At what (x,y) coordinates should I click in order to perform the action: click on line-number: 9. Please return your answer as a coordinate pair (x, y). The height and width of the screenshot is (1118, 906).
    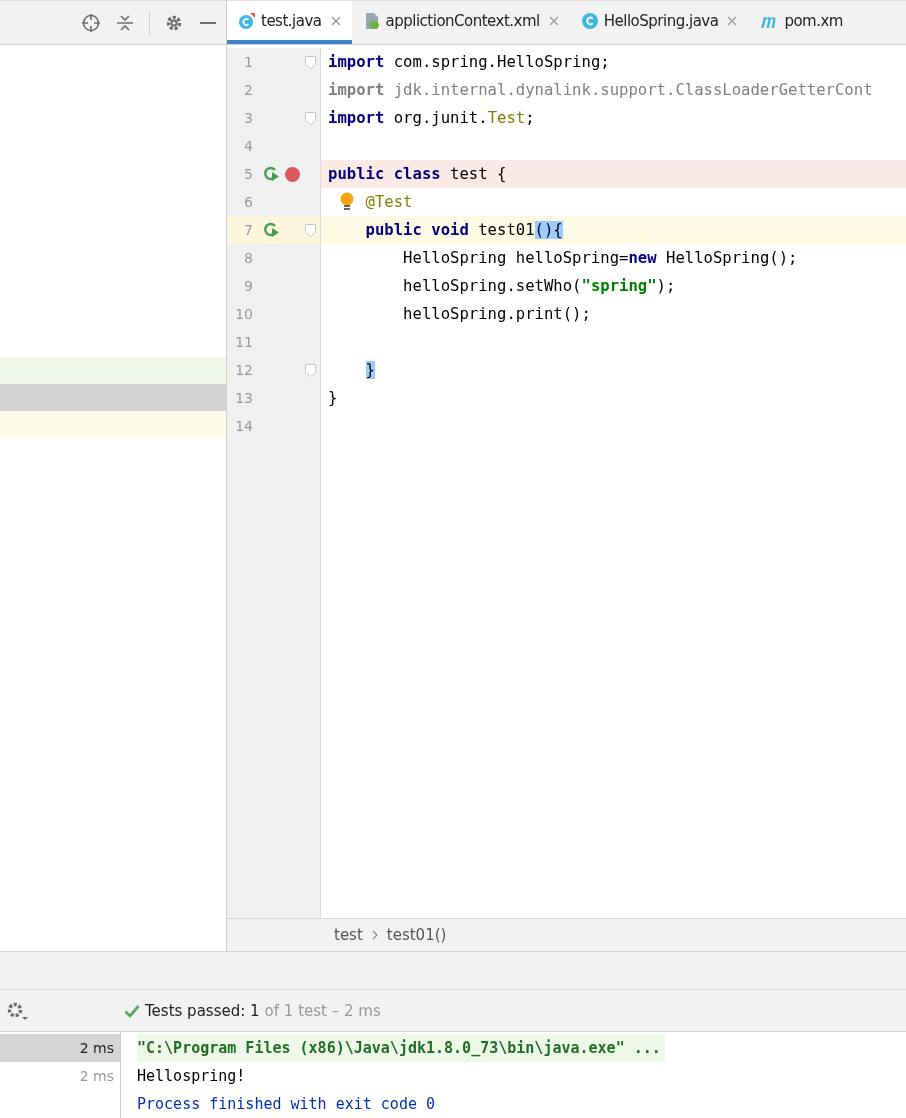
    Looking at the image, I should click on (248, 286).